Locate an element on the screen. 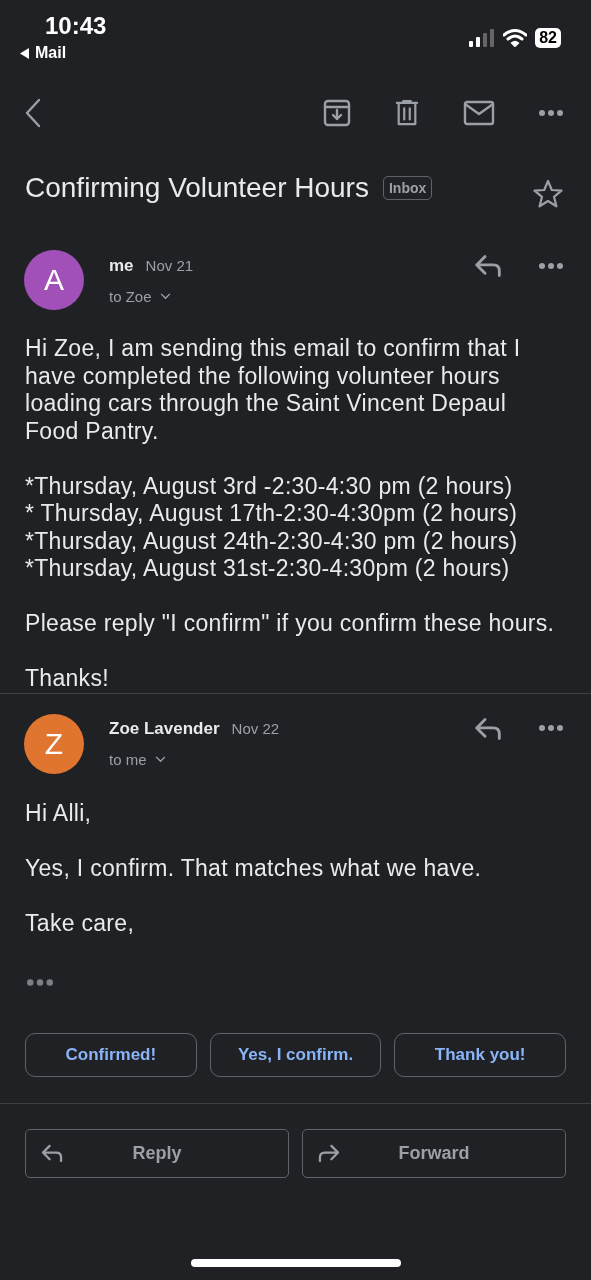  trash-icon is located at coordinates (407, 113).